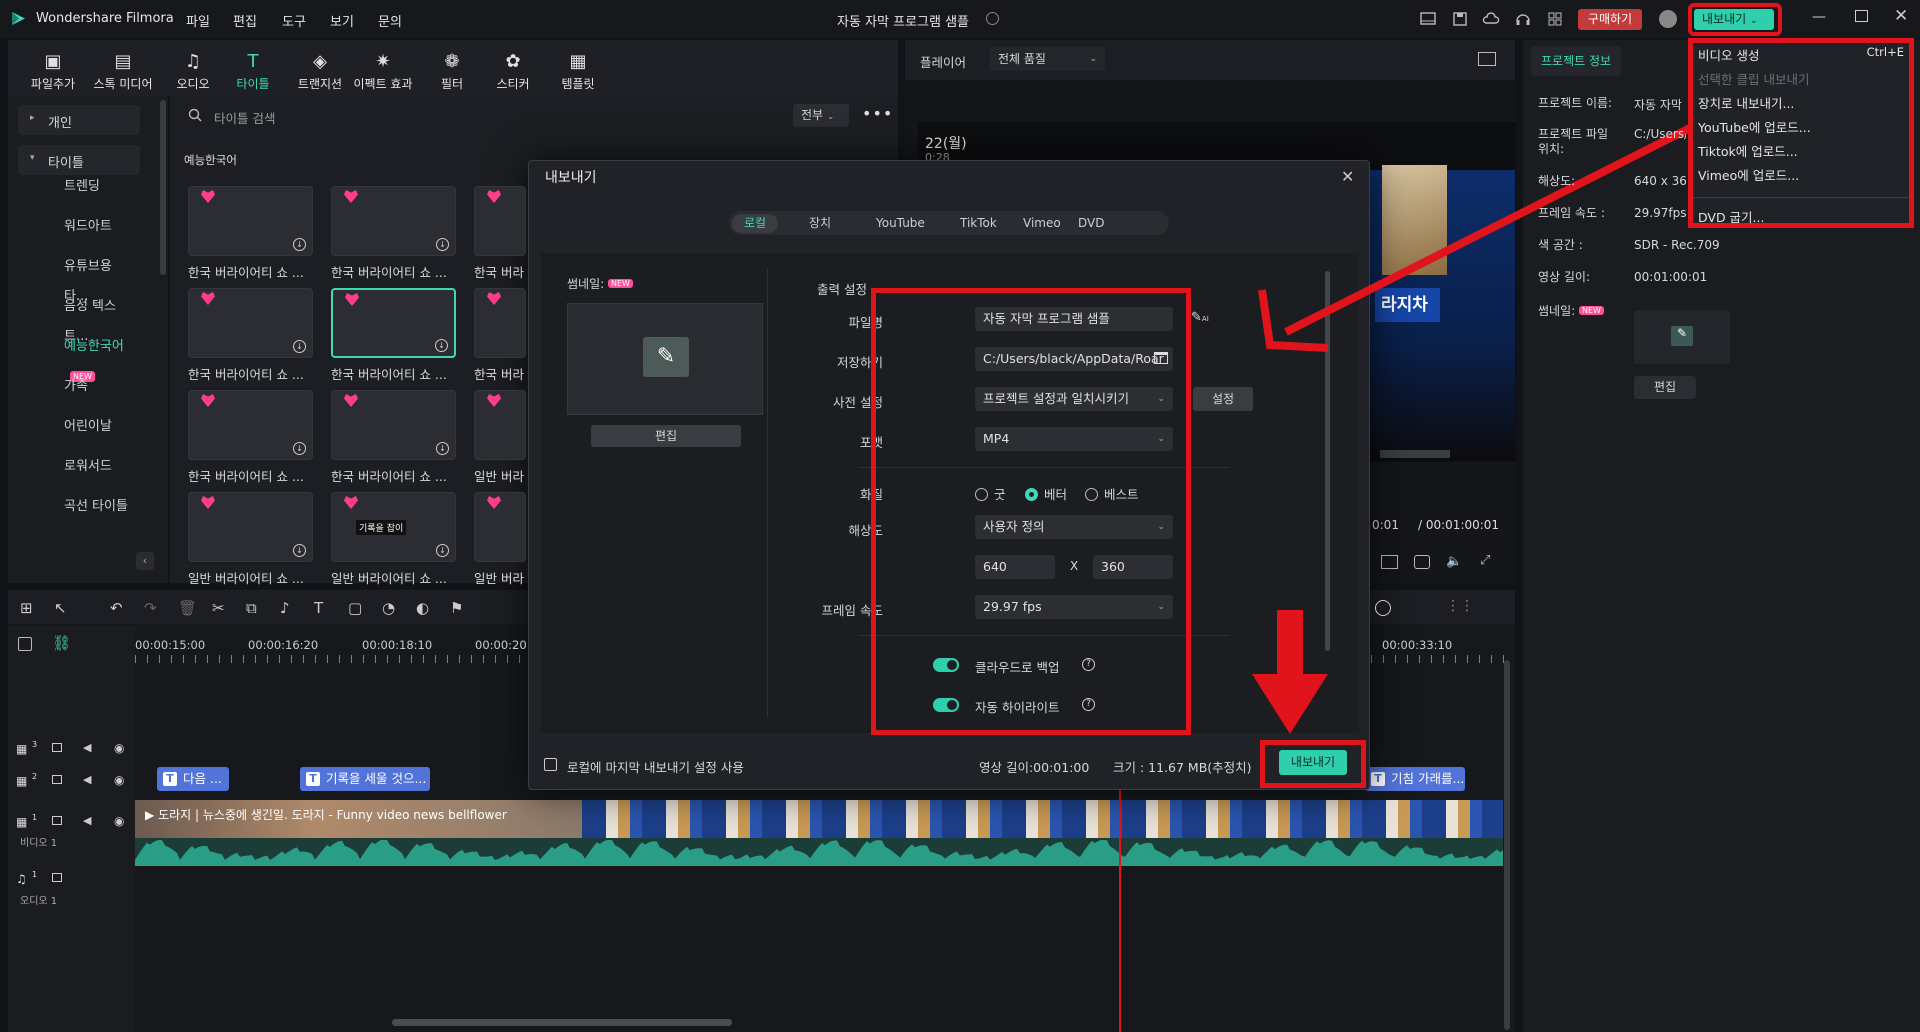 The image size is (1920, 1032). Describe the element at coordinates (666, 436) in the screenshot. I see `thumbnail-edit-button: 편집` at that location.